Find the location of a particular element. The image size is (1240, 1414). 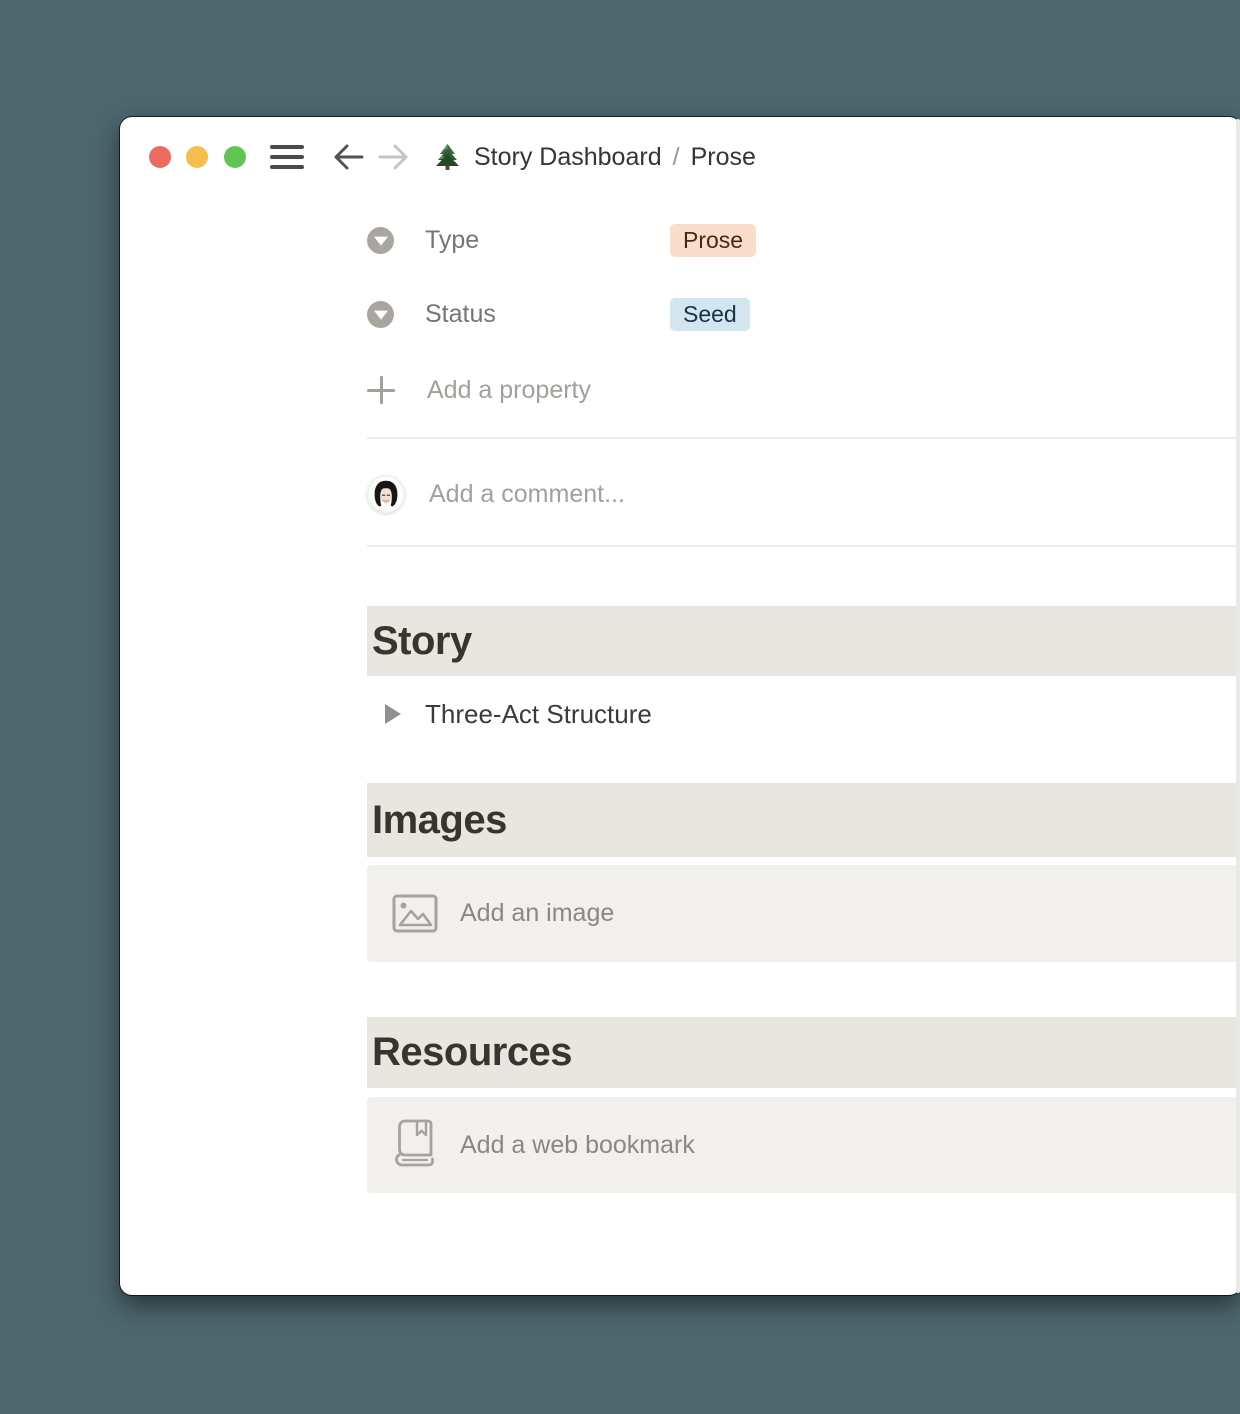

toggle-block-three-act-structure: Three-Act Structure is located at coordinates (509, 714).